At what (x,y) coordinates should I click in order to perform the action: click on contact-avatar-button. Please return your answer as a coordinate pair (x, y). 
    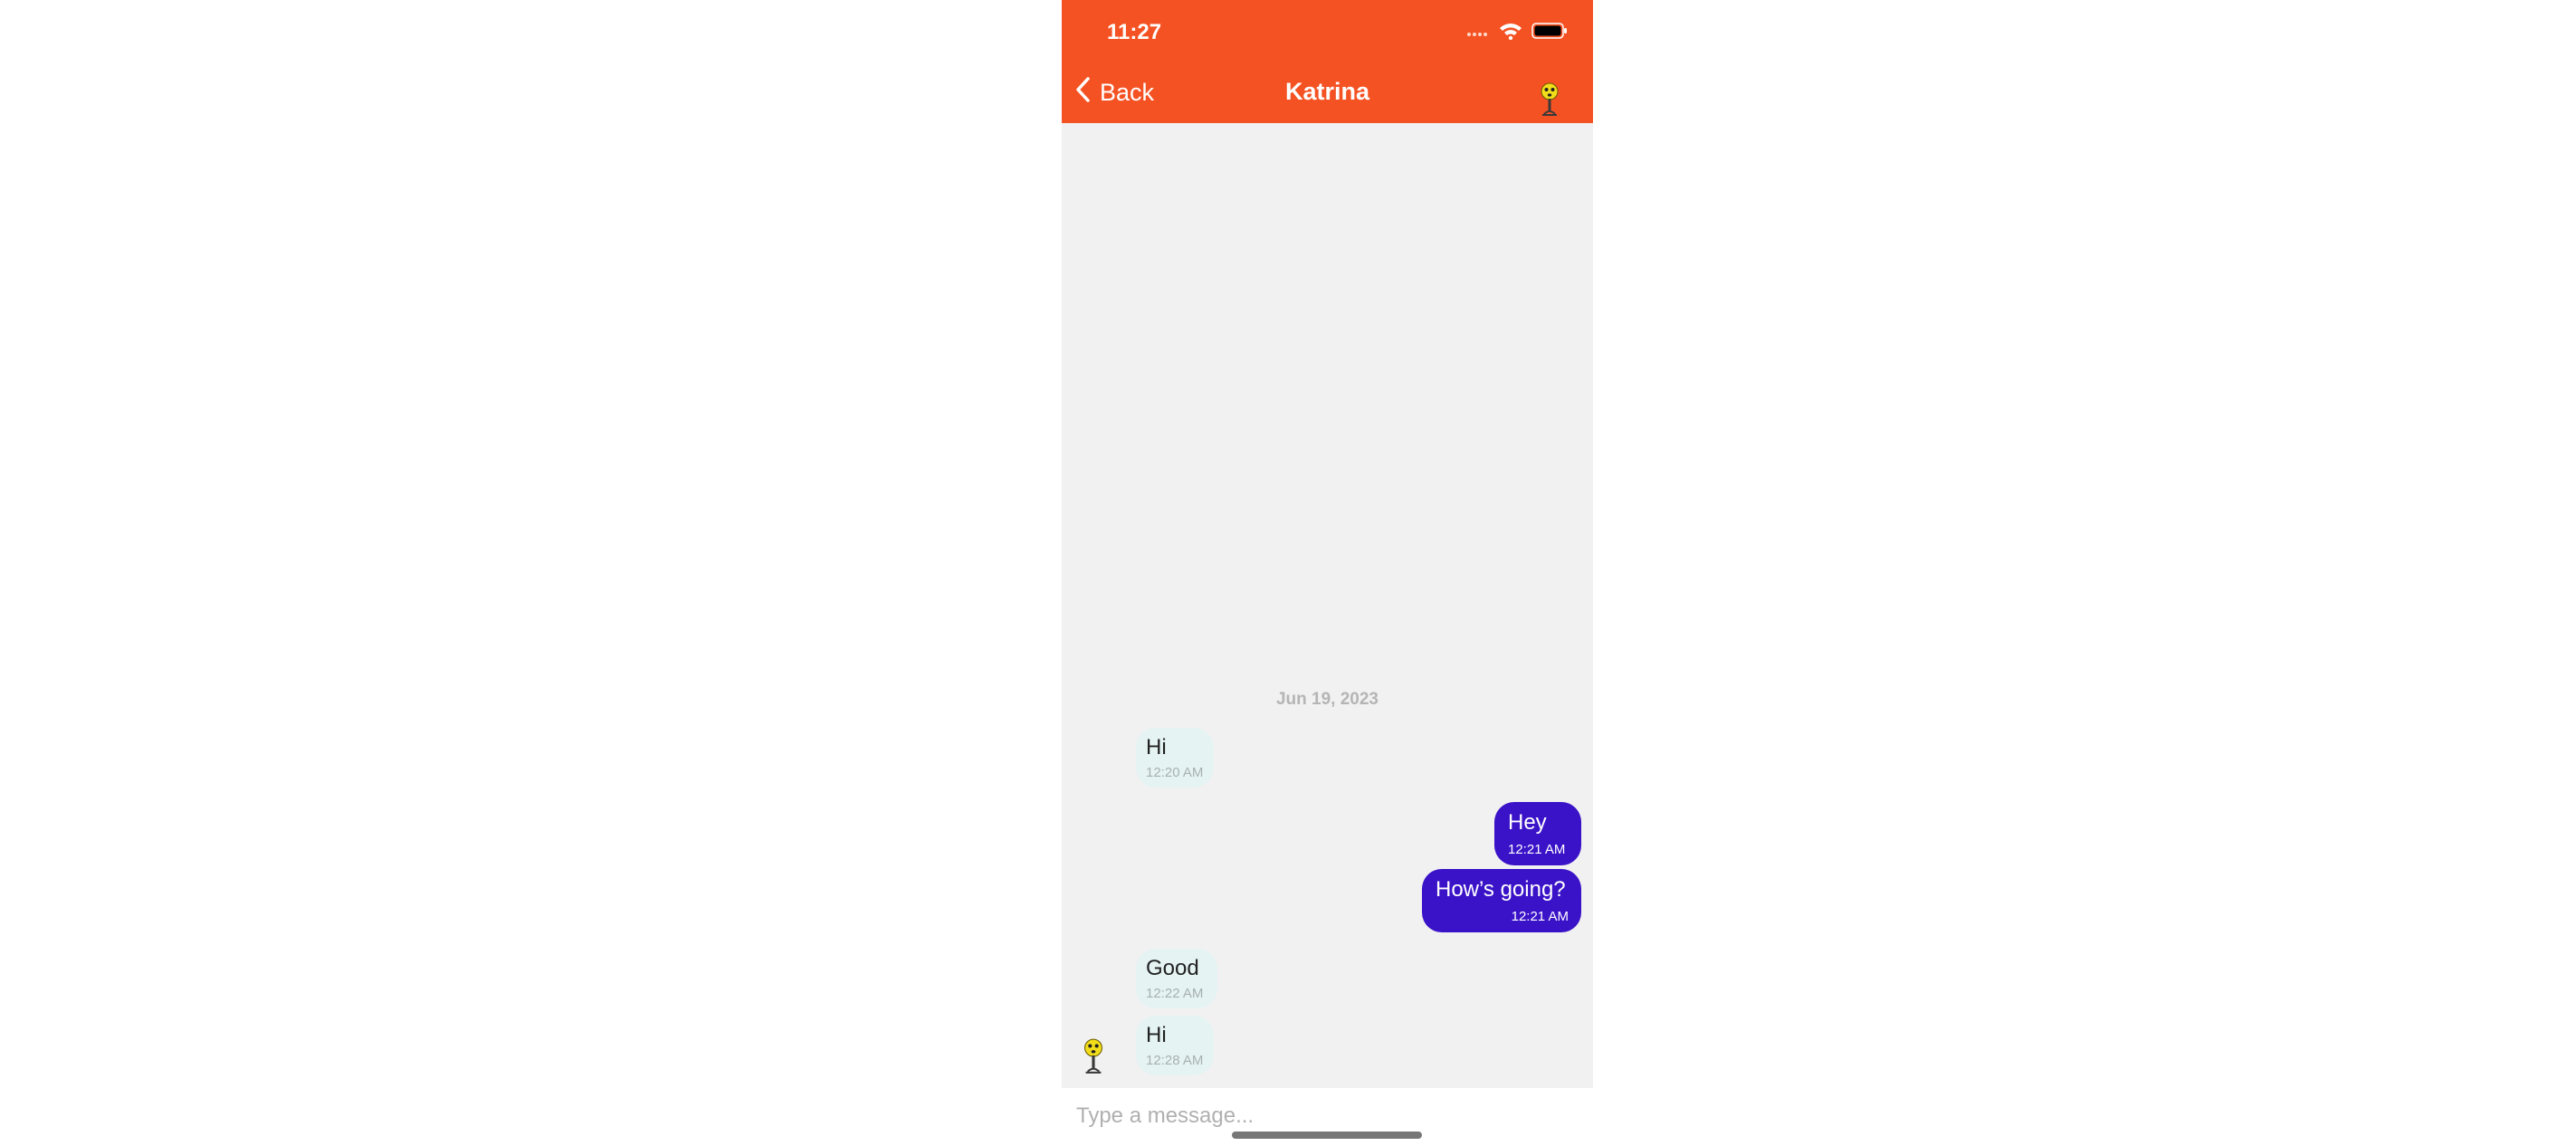
    Looking at the image, I should click on (1550, 102).